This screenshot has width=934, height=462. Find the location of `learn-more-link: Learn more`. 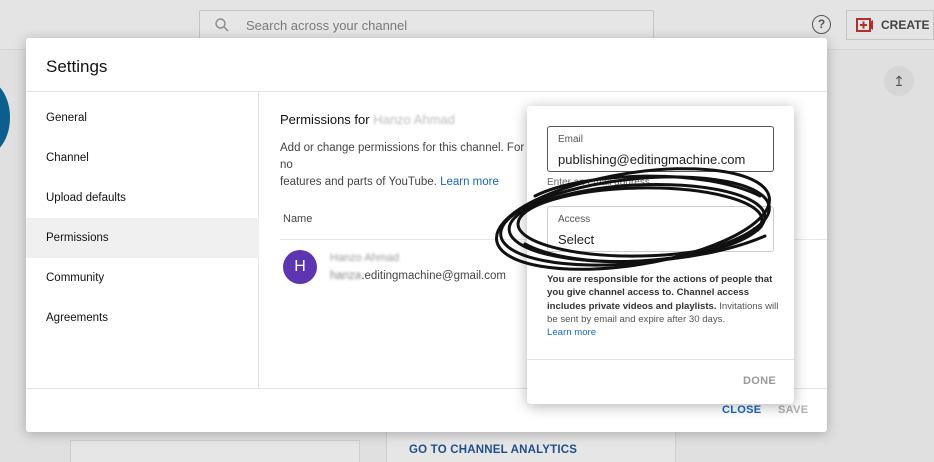

learn-more-link: Learn more is located at coordinates (469, 182).